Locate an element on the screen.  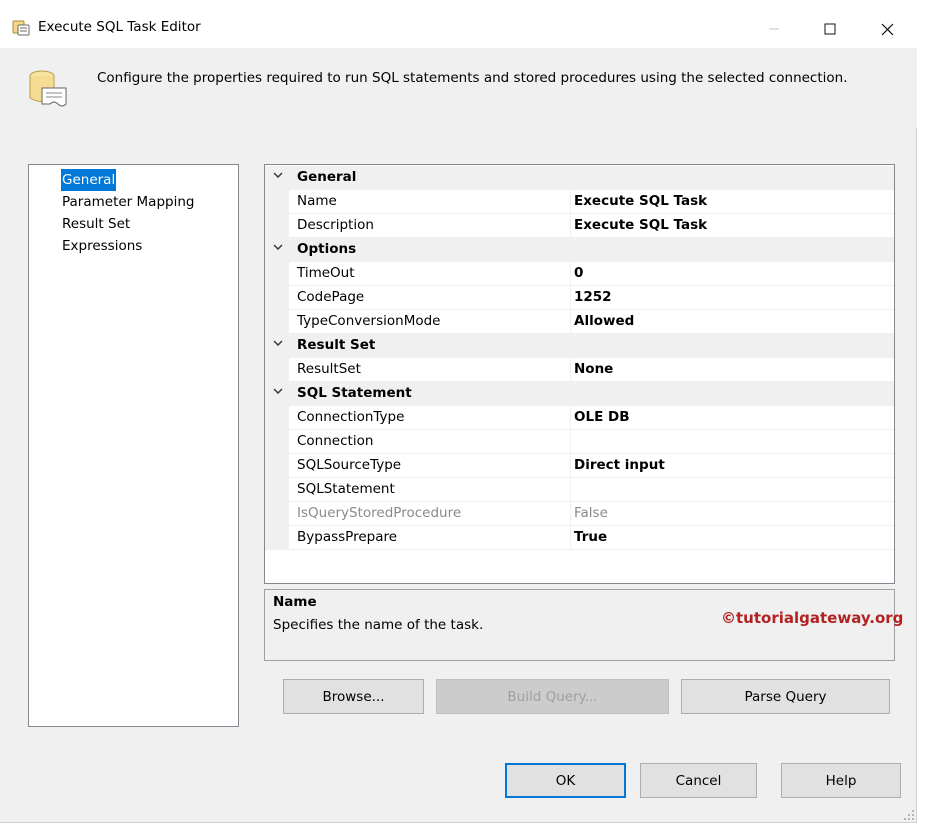
nav-item-result-set: Result Set is located at coordinates (96, 224).